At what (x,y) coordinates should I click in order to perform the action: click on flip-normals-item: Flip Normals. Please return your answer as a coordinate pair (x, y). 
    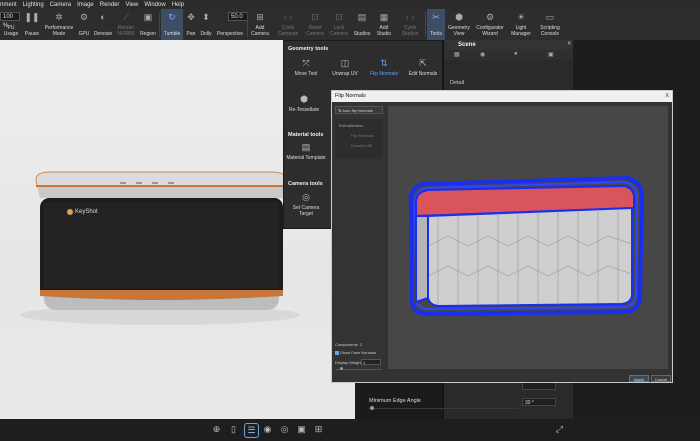
    Looking at the image, I should click on (362, 135).